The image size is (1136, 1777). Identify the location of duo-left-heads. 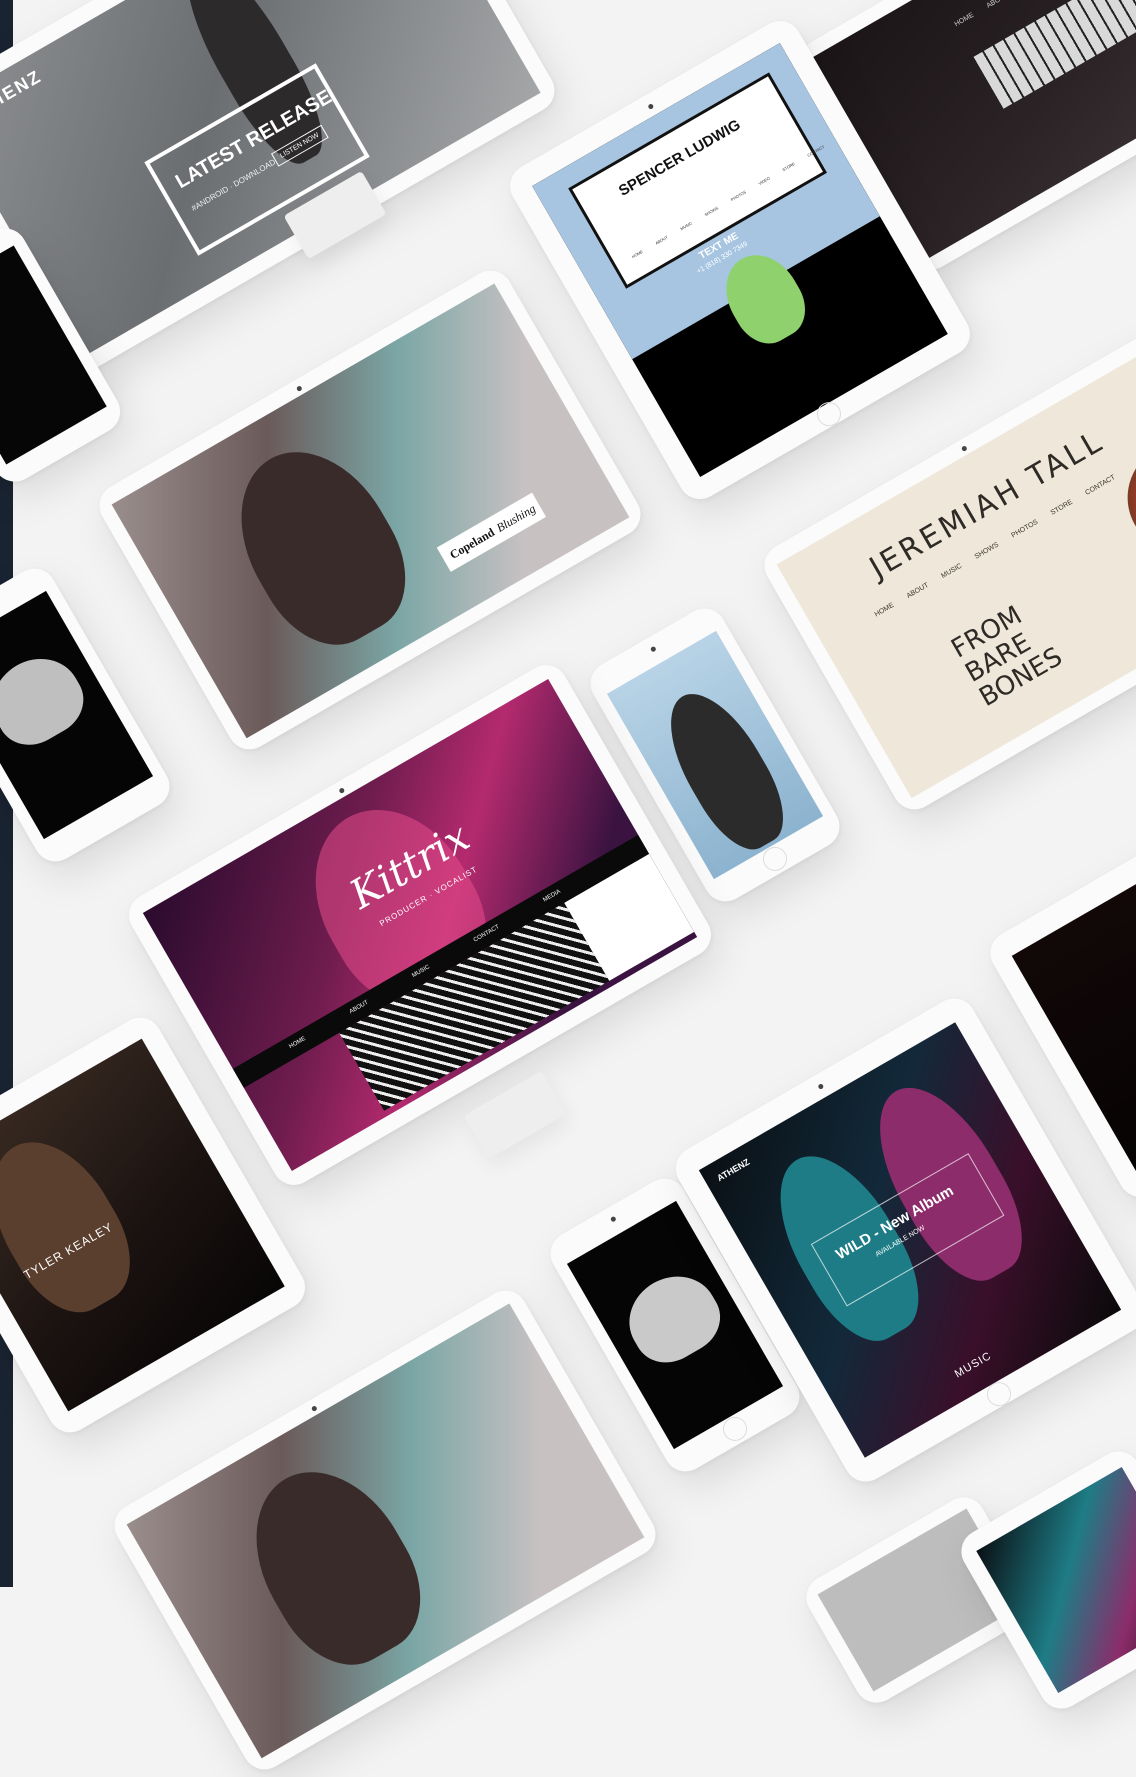
(48, 700).